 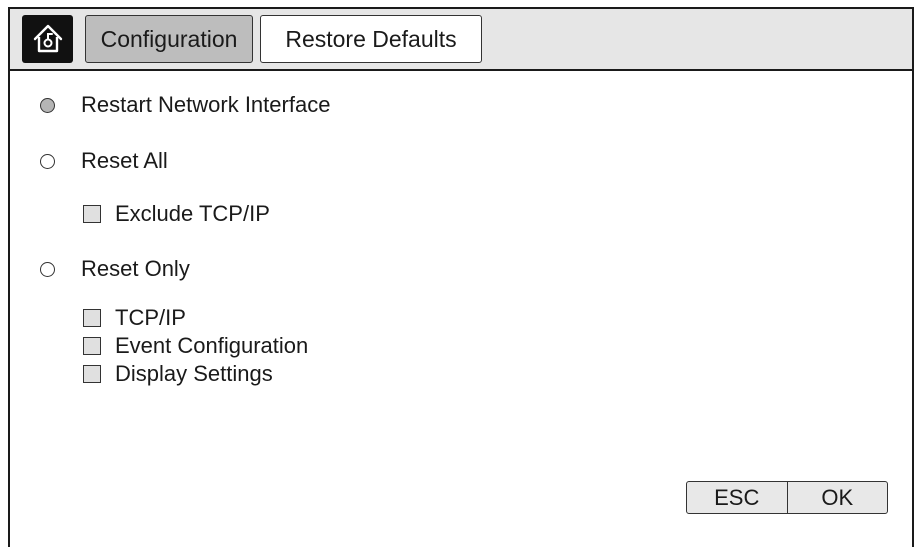 I want to click on checkbox-label: Display Settings, so click(x=194, y=373).